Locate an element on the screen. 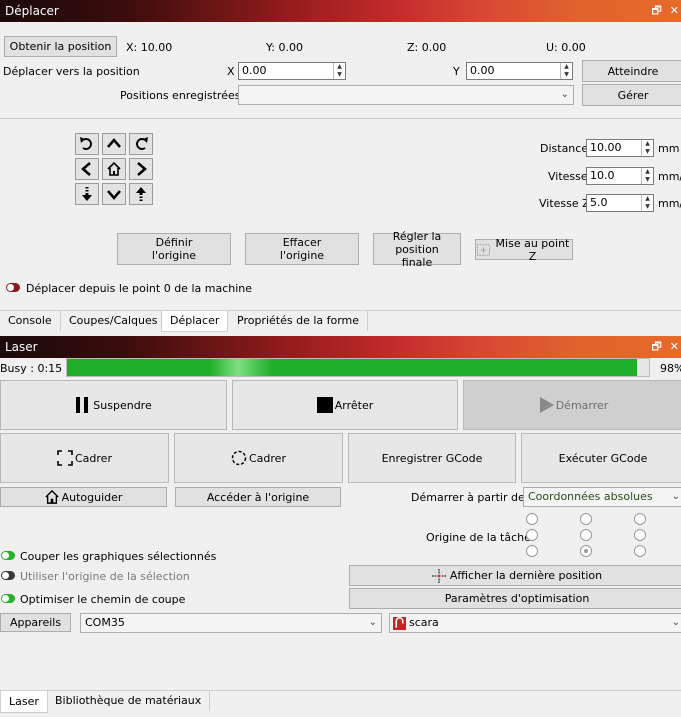  jog-up-button is located at coordinates (114, 144).